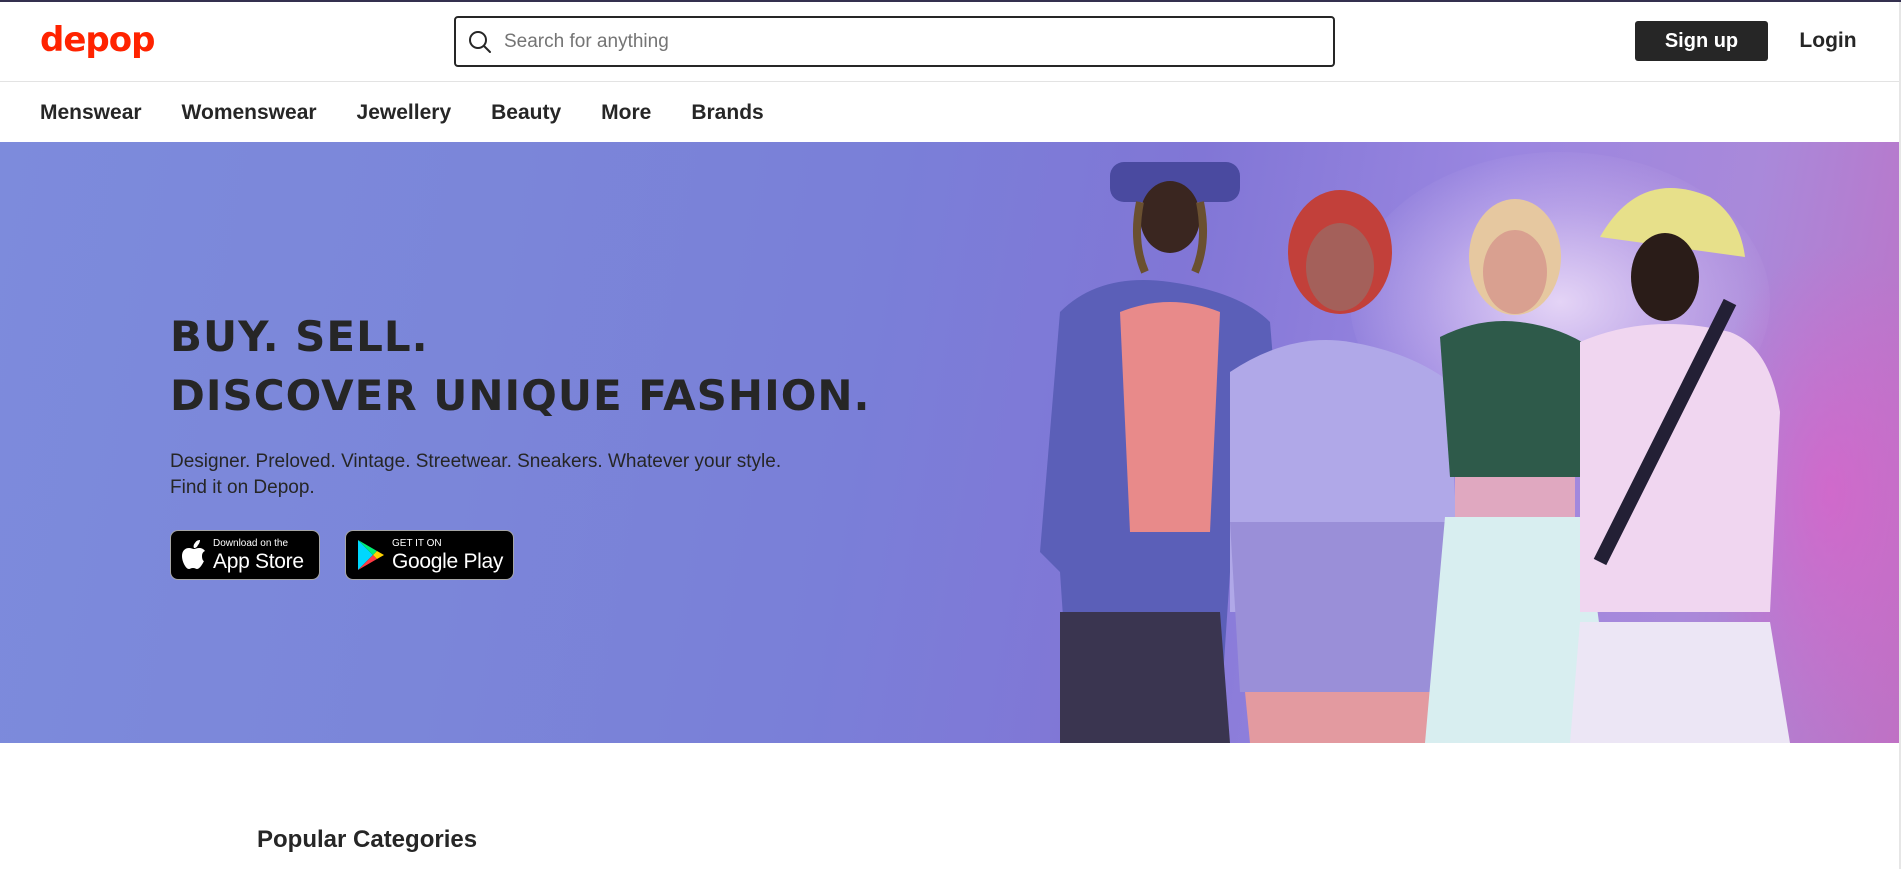  I want to click on google-play-big-label: Google Play, so click(448, 561).